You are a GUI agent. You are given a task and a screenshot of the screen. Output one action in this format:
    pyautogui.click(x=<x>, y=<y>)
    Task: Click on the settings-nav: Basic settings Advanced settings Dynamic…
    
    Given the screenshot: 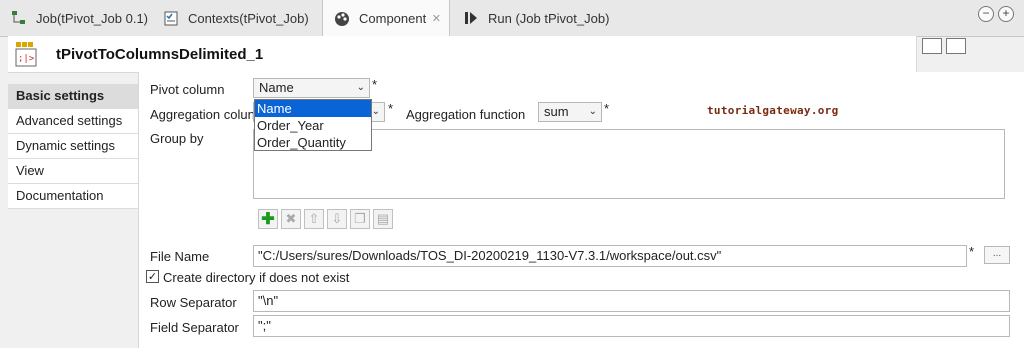 What is the action you would take?
    pyautogui.click(x=73, y=146)
    